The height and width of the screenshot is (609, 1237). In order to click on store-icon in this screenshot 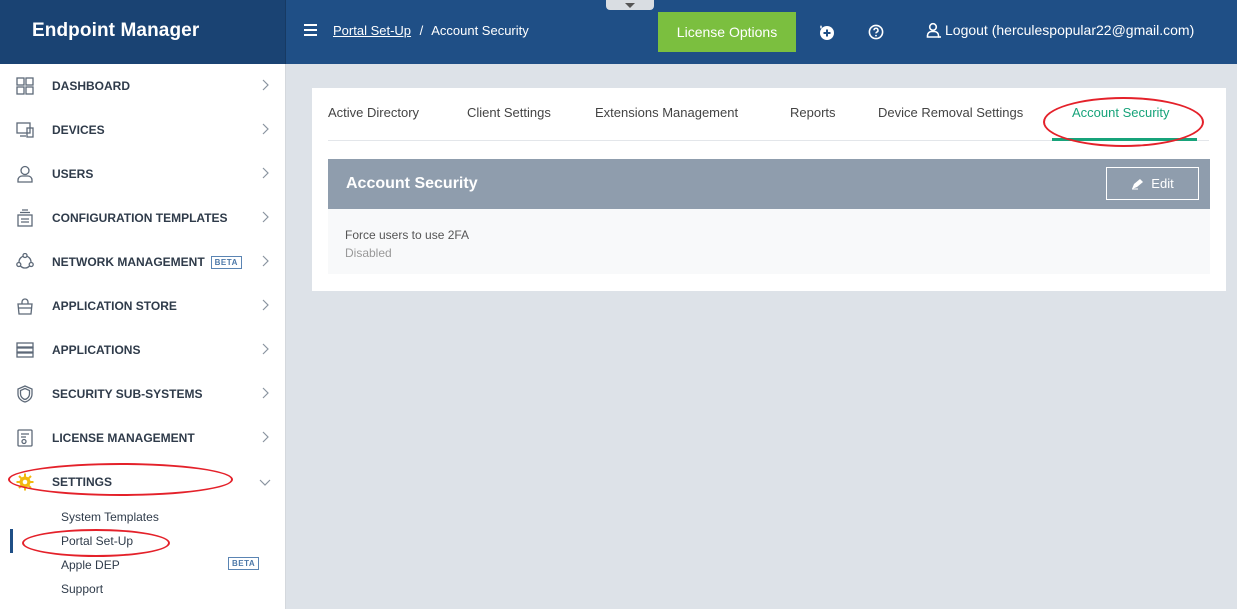, I will do `click(25, 306)`.